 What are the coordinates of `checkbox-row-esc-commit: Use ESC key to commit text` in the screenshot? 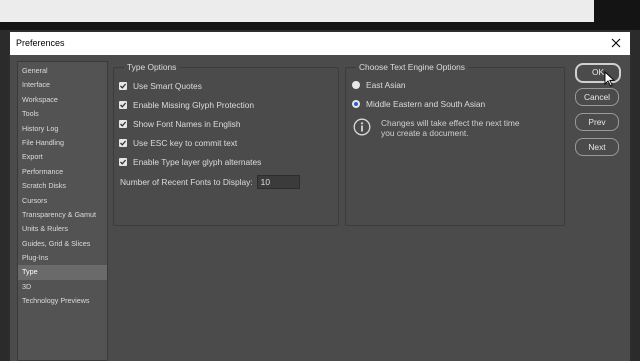 It's located at (178, 143).